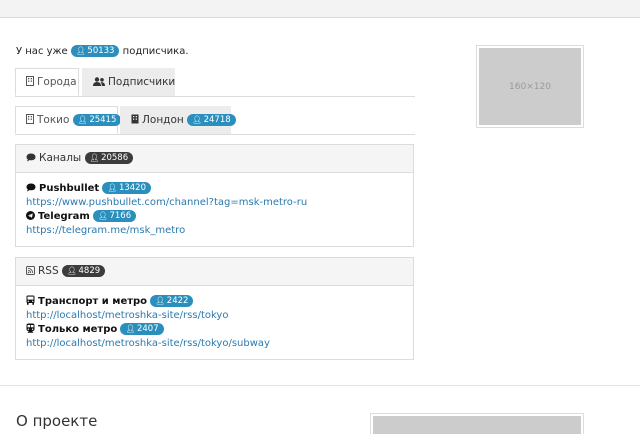  What do you see at coordinates (214, 231) in the screenshot?
I see `channel-link-telegram: https://telegram.me/msk_metro` at bounding box center [214, 231].